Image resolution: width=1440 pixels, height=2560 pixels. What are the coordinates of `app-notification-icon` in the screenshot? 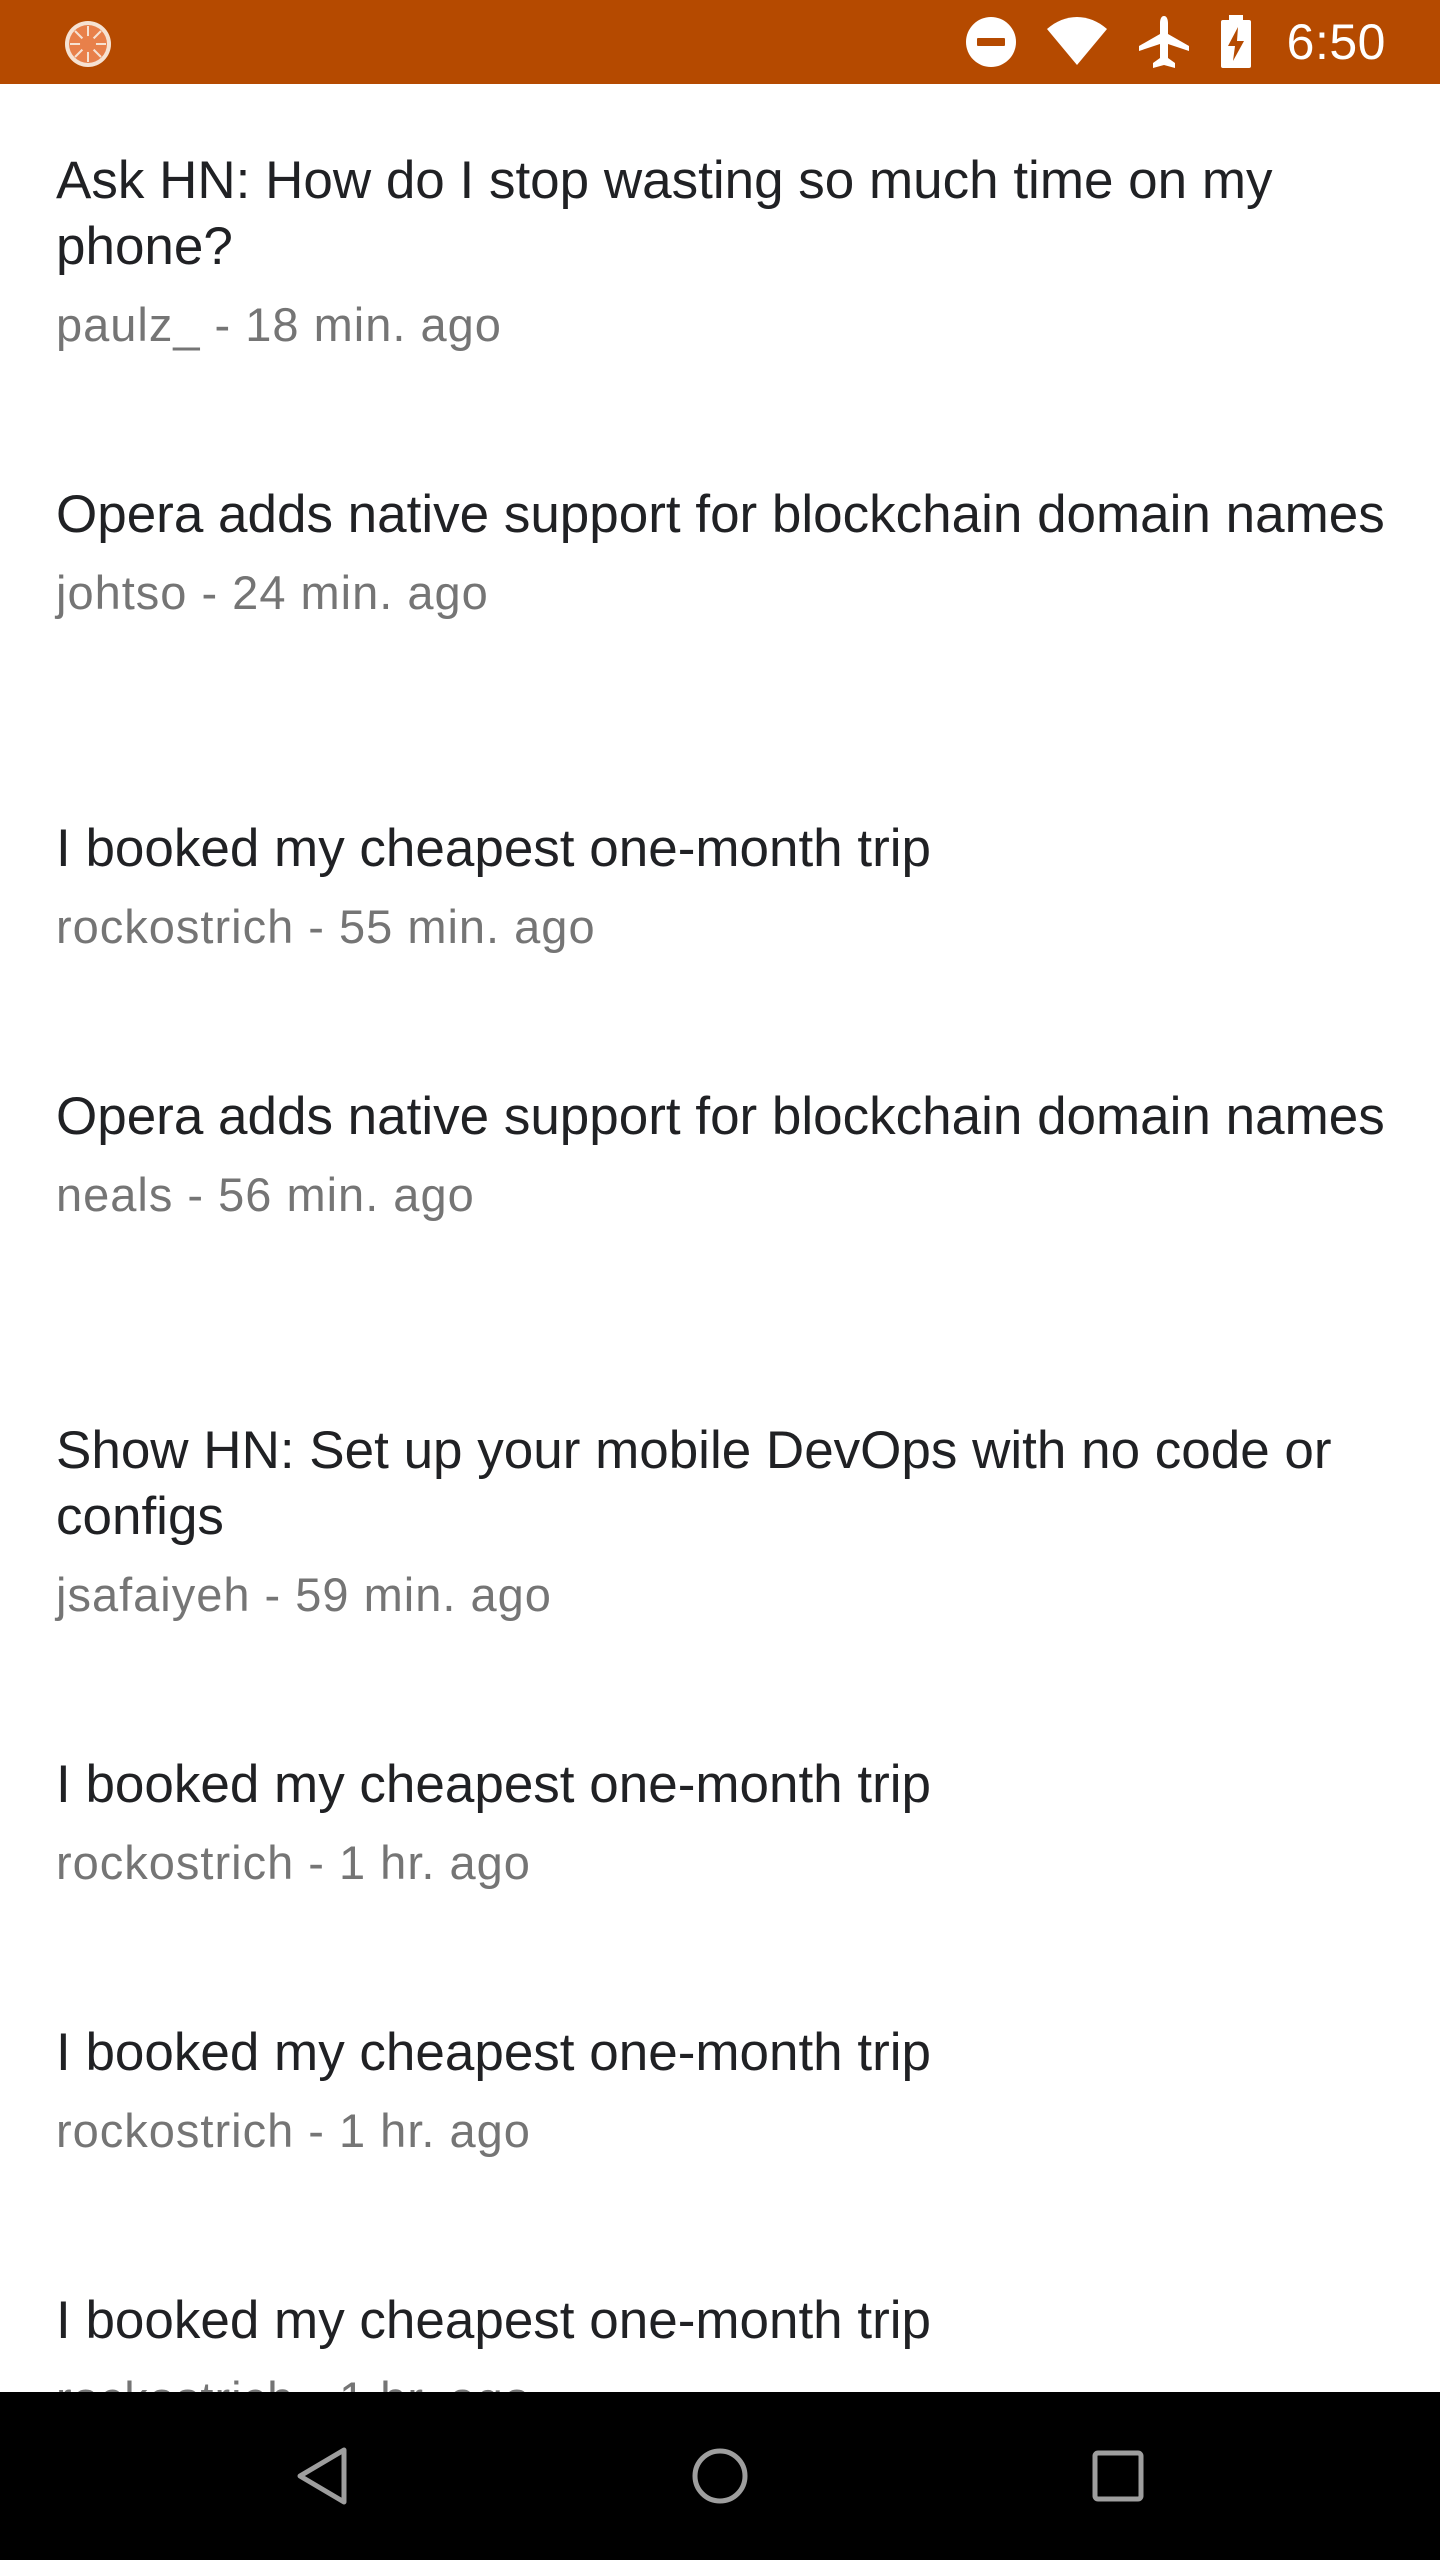 It's located at (88, 44).